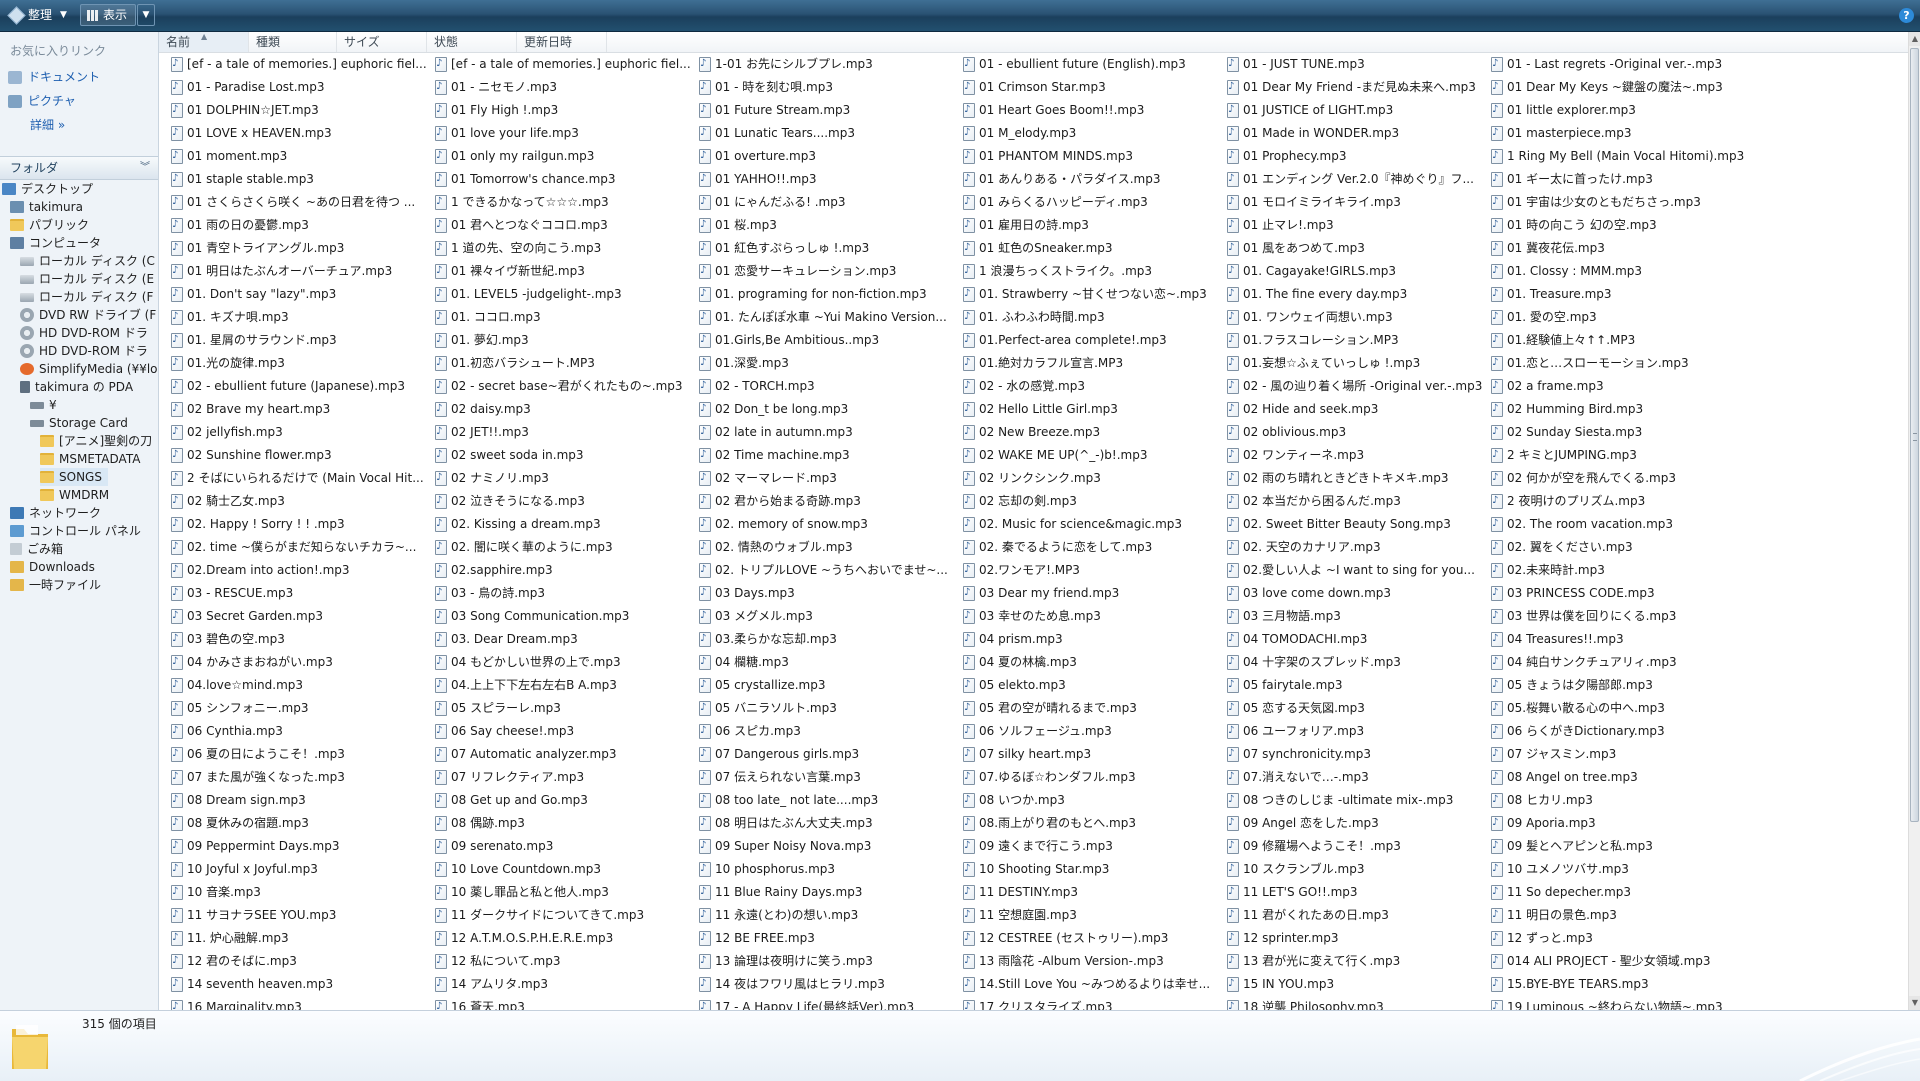 This screenshot has width=1920, height=1081. What do you see at coordinates (55, 585) in the screenshot?
I see `tree-item-temp-files: 一時ファイル` at bounding box center [55, 585].